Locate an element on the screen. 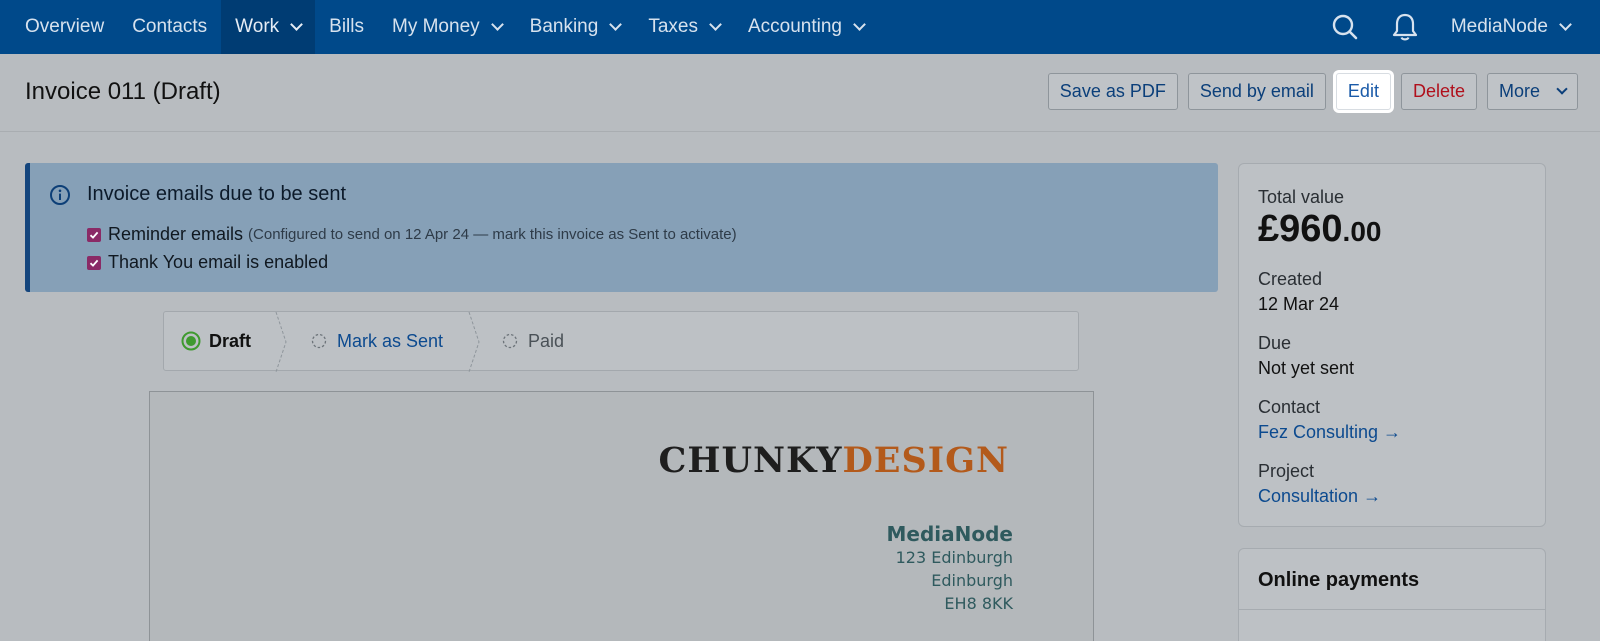 The width and height of the screenshot is (1600, 641). divider is located at coordinates (1392, 609).